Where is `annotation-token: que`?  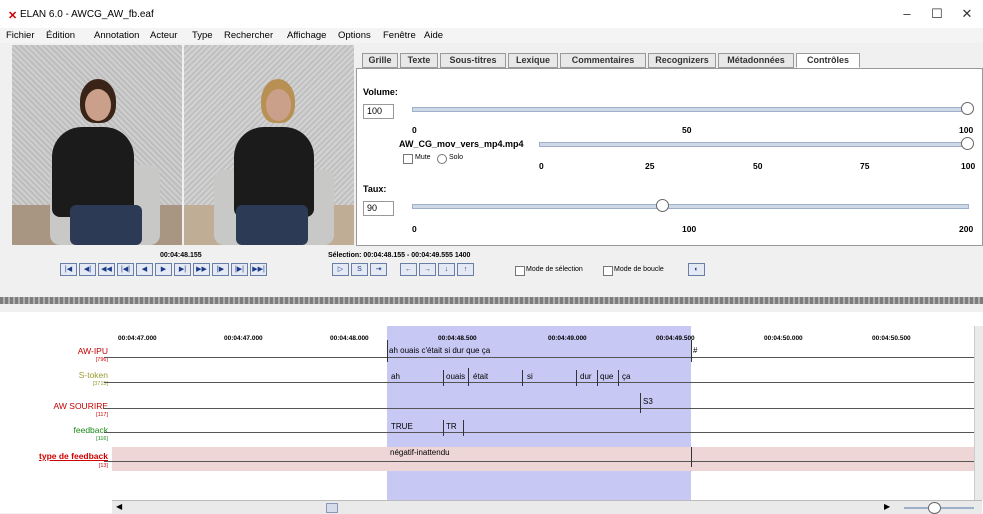 annotation-token: que is located at coordinates (606, 376).